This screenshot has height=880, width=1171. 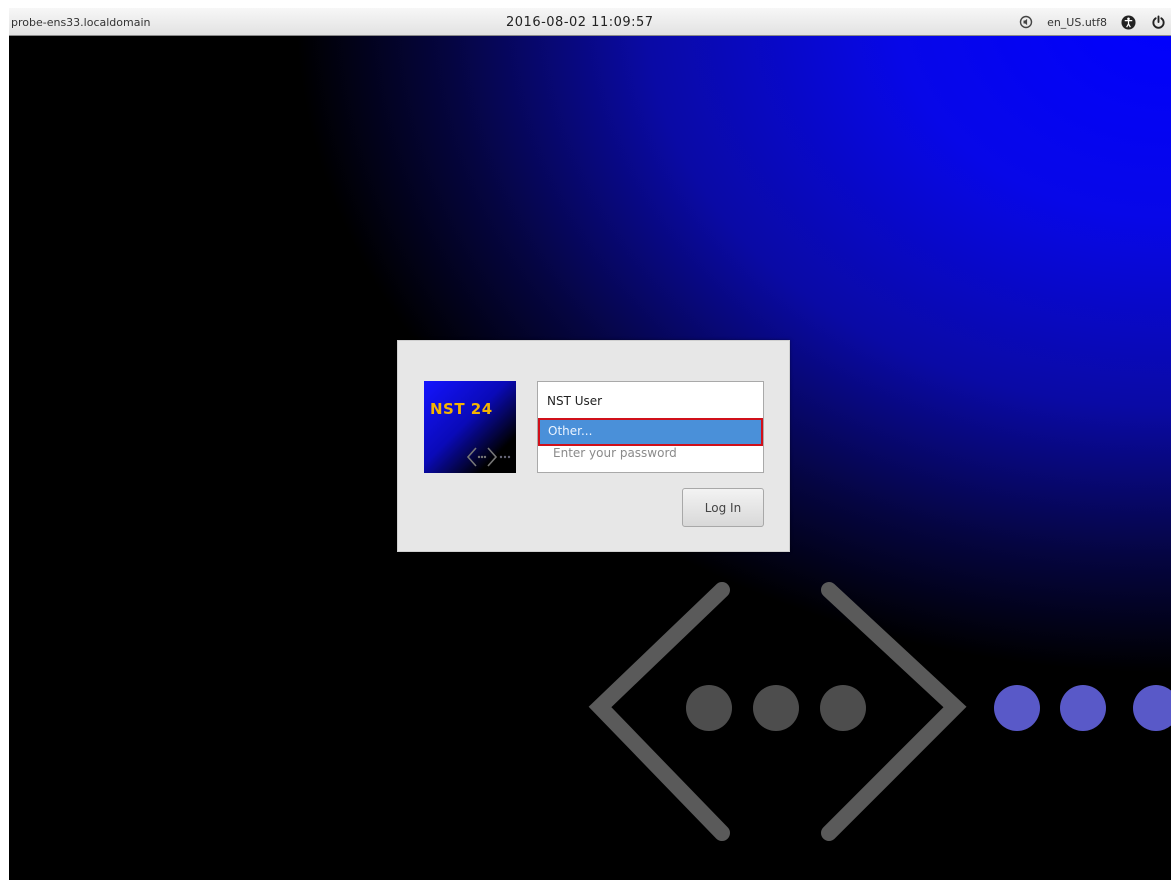 I want to click on logo-mark-icon, so click(x=488, y=457).